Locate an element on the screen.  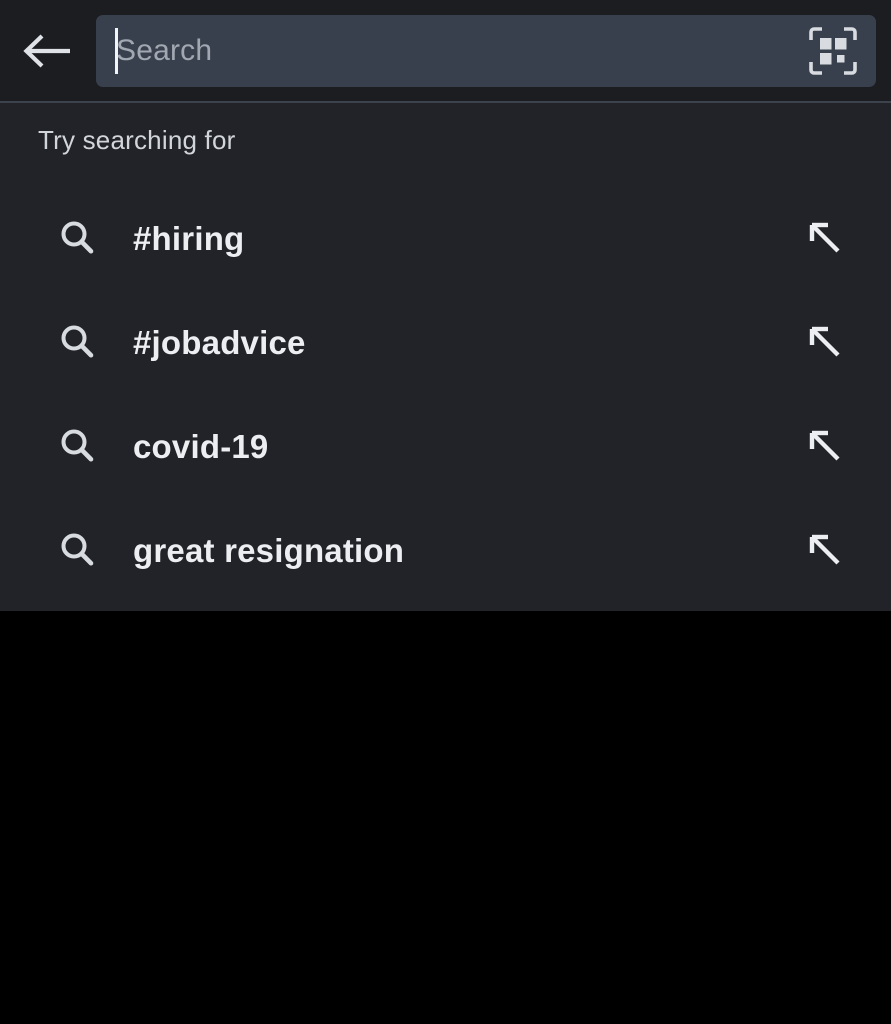
arrow-left-icon is located at coordinates (48, 51).